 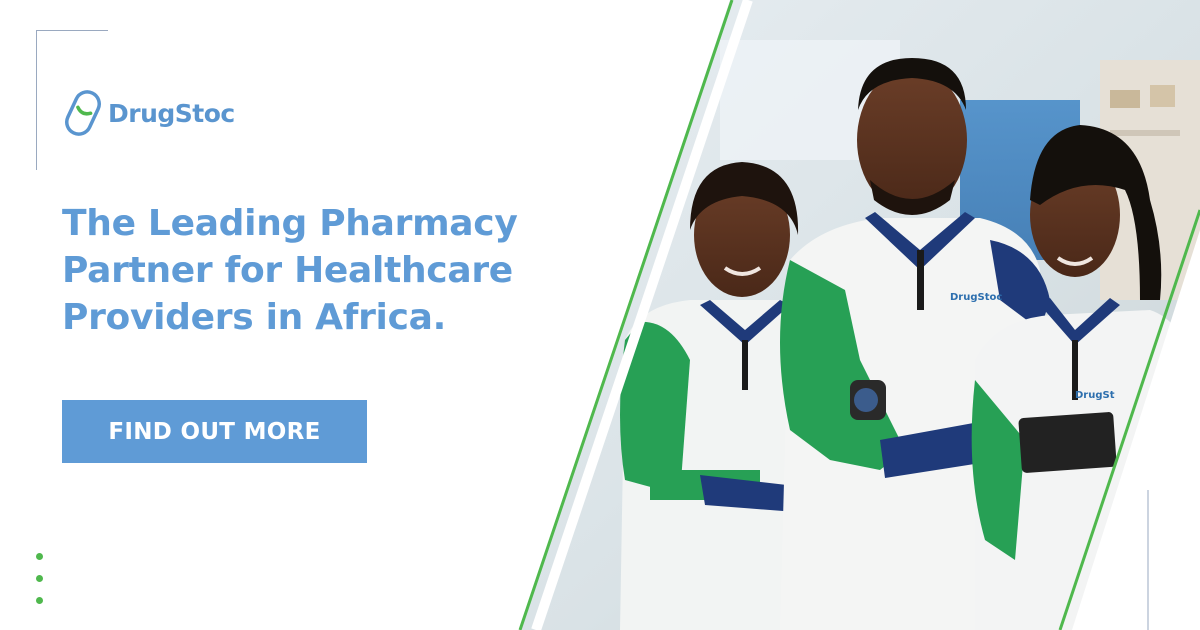 What do you see at coordinates (287, 270) in the screenshot?
I see `headline-line-2: Partner for Healthcare` at bounding box center [287, 270].